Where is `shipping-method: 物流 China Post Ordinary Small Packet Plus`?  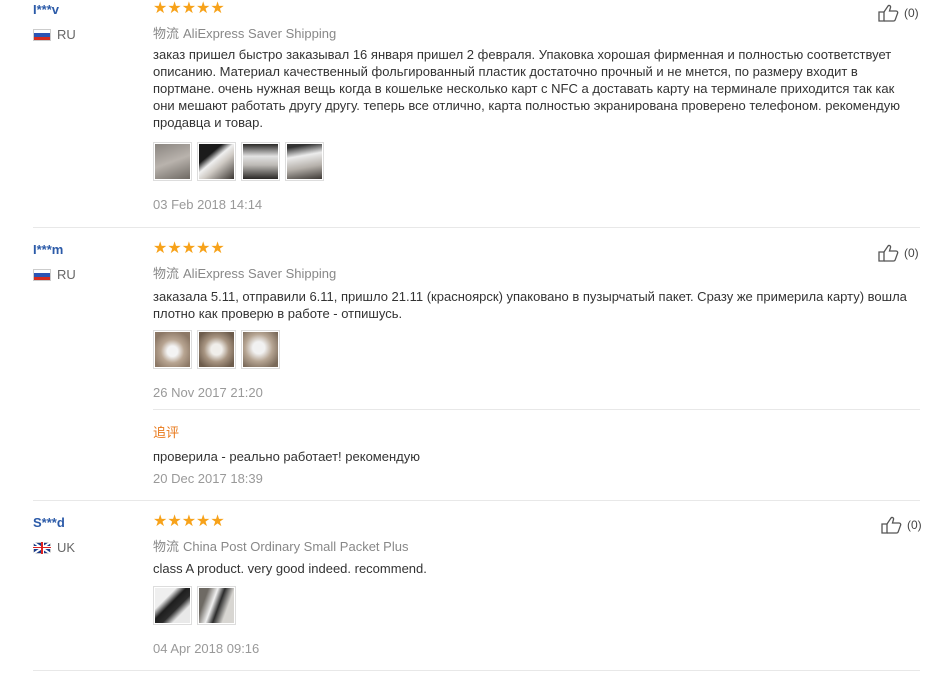
shipping-method: 物流 China Post Ordinary Small Packet Plus is located at coordinates (280, 545).